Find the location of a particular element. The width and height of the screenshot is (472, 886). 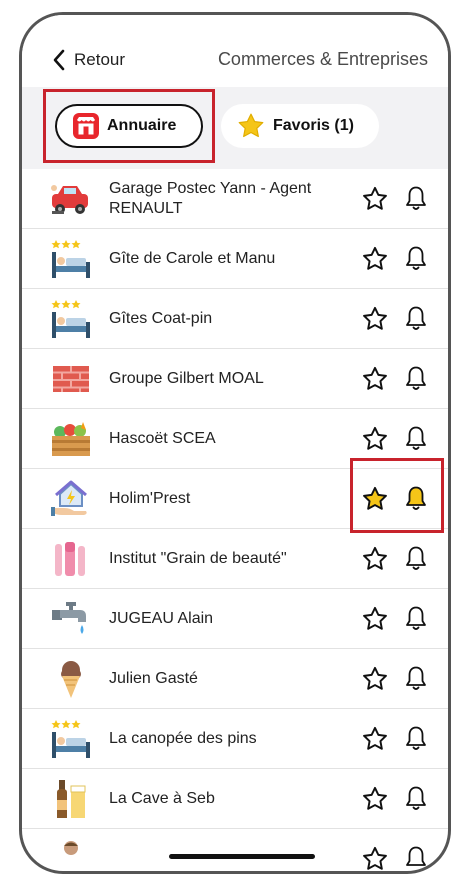

entry-name: La Cave à Seb is located at coordinates (162, 798).